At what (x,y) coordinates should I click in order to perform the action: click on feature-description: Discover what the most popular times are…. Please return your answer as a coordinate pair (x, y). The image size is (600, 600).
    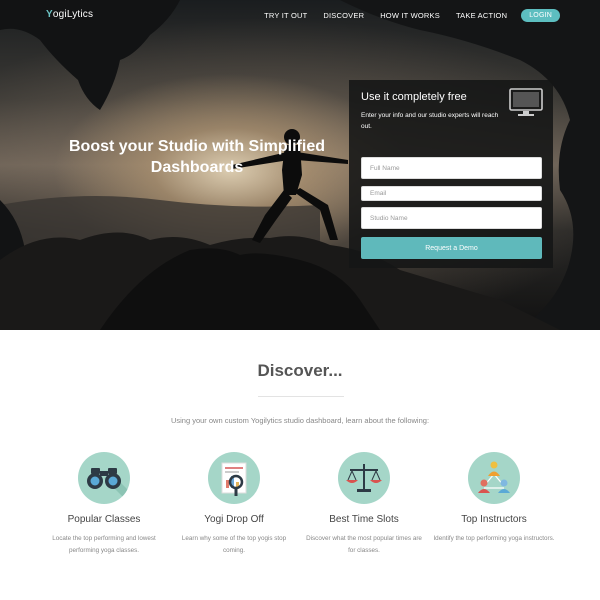
    Looking at the image, I should click on (364, 544).